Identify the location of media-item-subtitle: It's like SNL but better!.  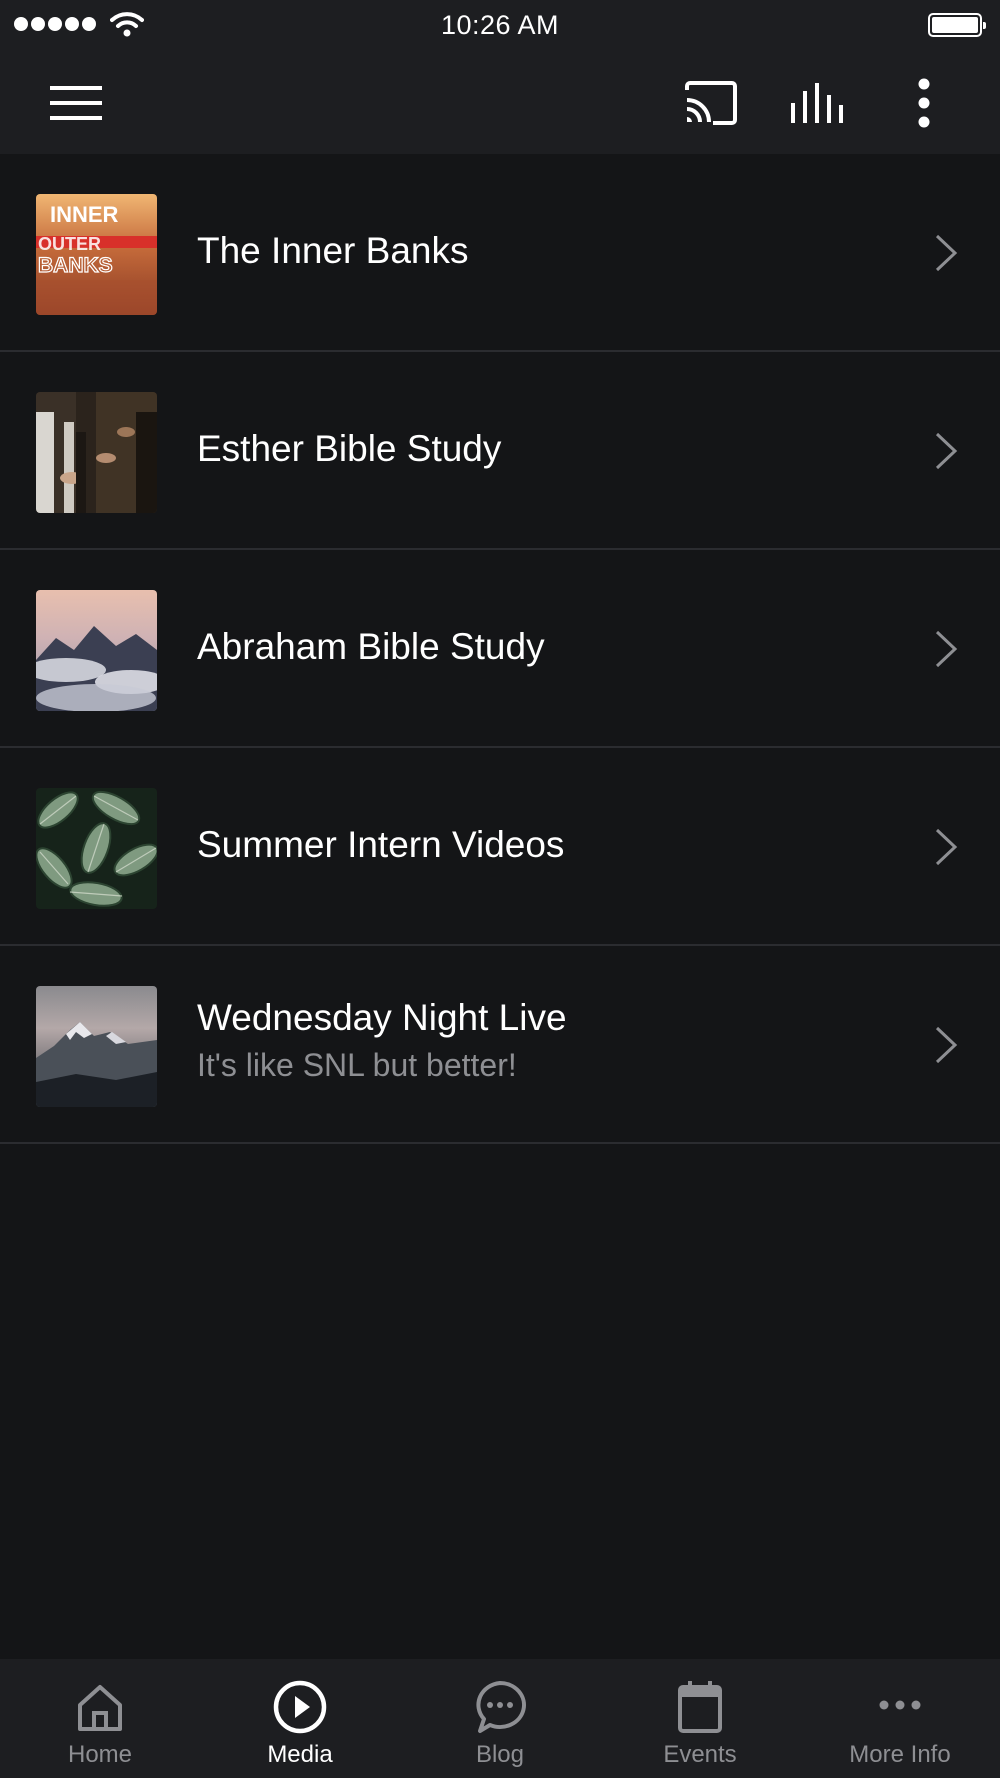
(357, 1065).